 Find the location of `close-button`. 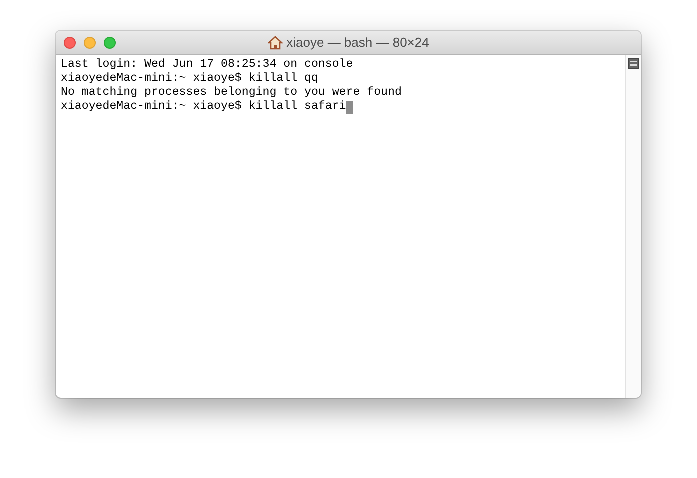

close-button is located at coordinates (70, 42).